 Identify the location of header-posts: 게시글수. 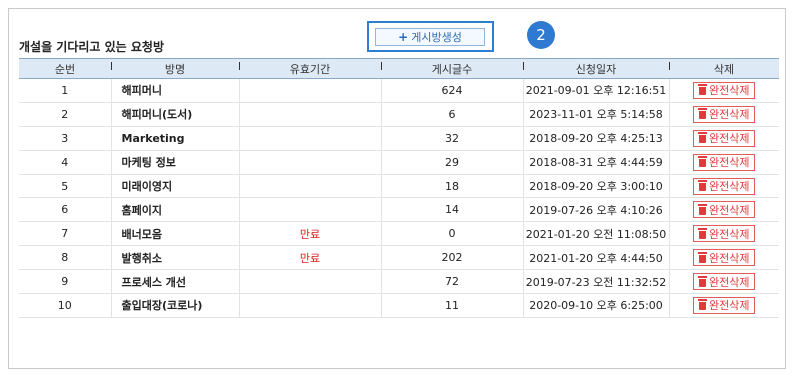
(452, 68).